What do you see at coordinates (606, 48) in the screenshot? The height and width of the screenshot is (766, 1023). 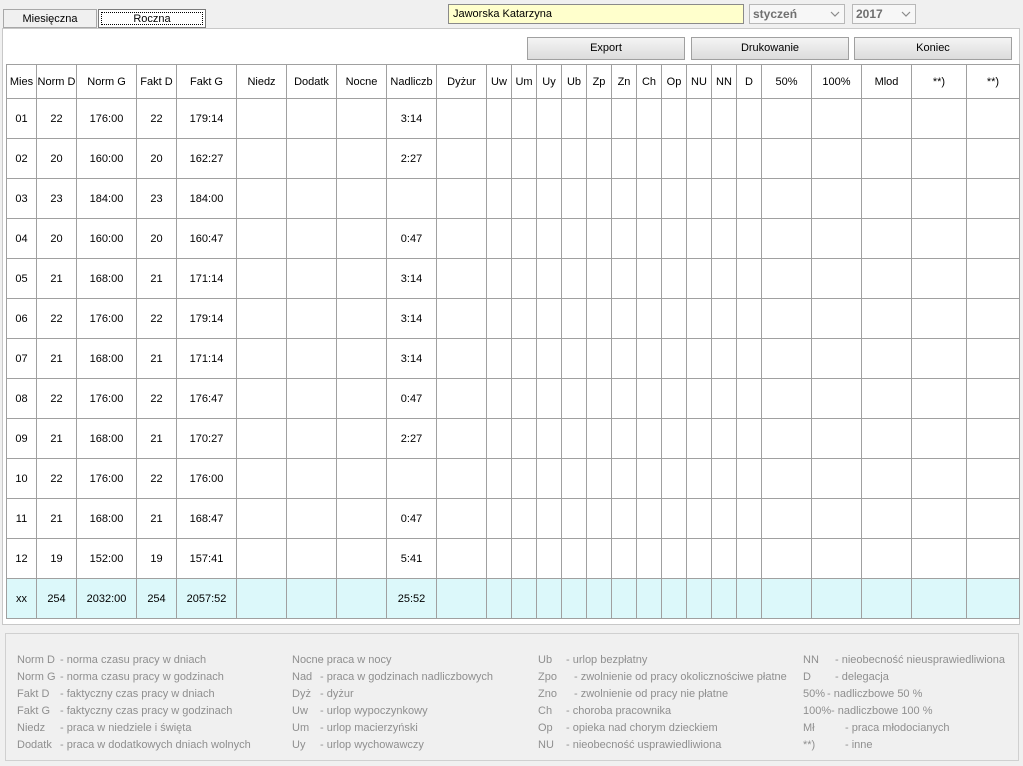 I see `export-button: Export` at bounding box center [606, 48].